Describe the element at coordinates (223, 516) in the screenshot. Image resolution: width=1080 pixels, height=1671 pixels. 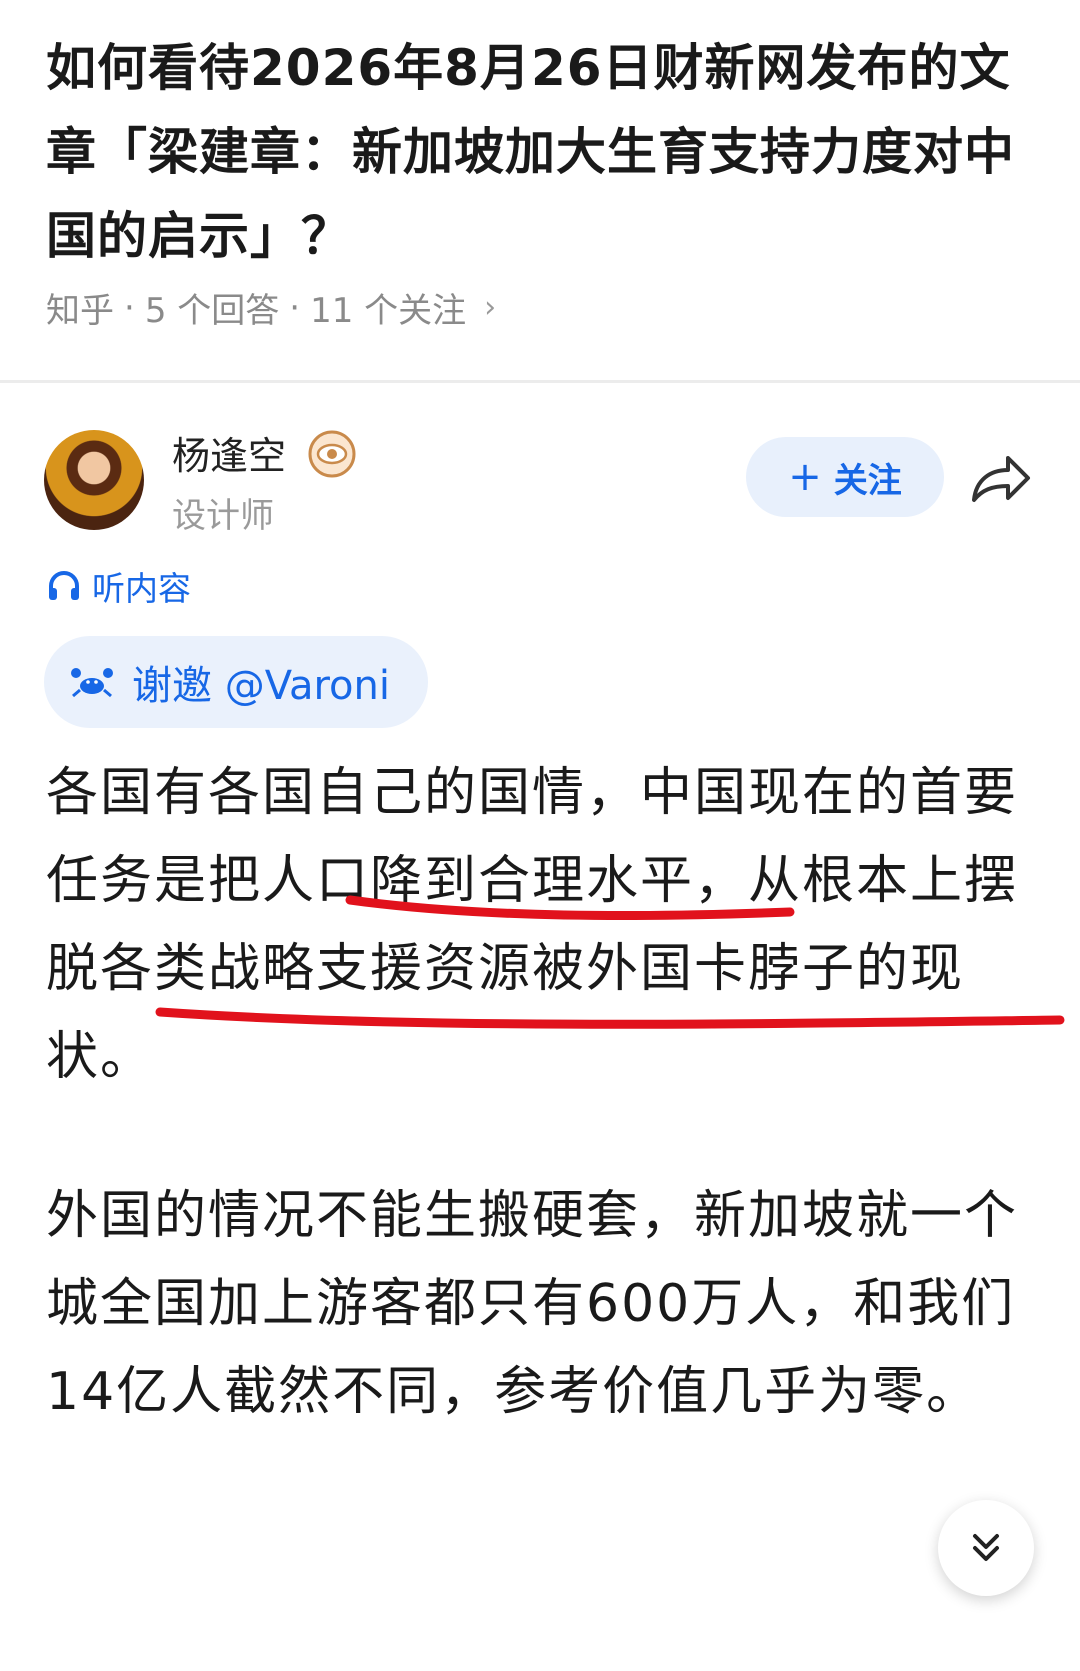
I see `author-role: 设计师` at that location.